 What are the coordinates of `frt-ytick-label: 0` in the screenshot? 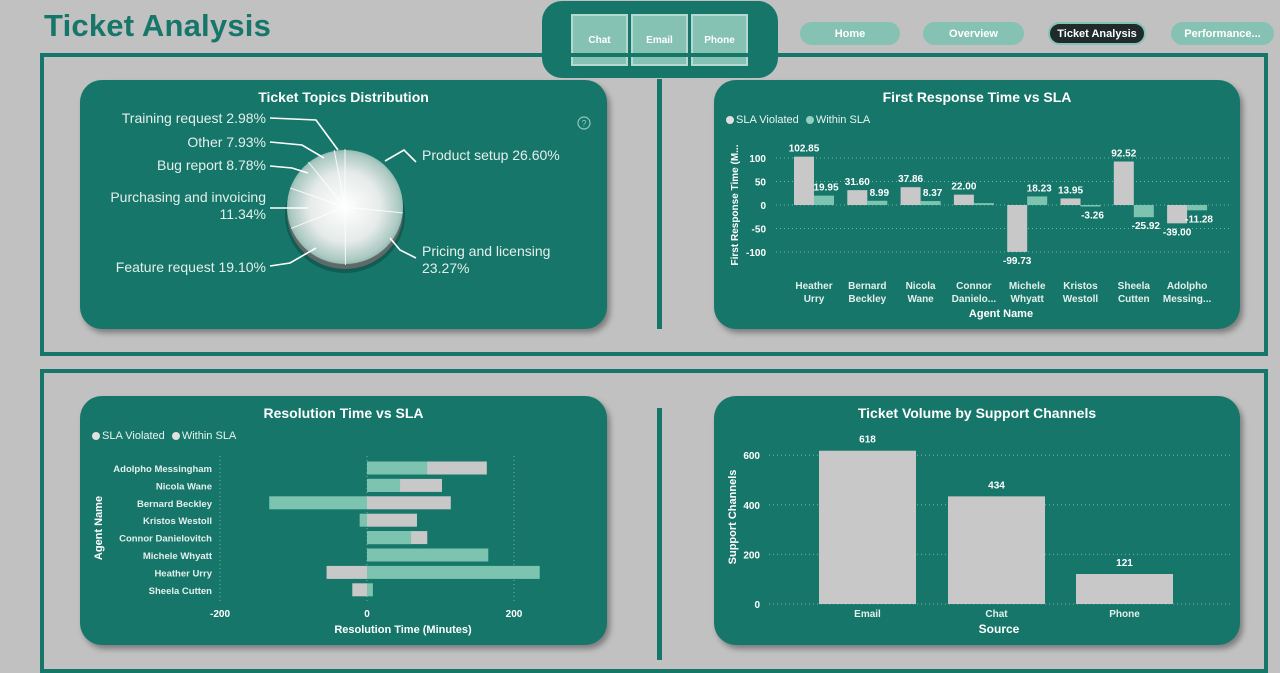 It's located at (763, 206).